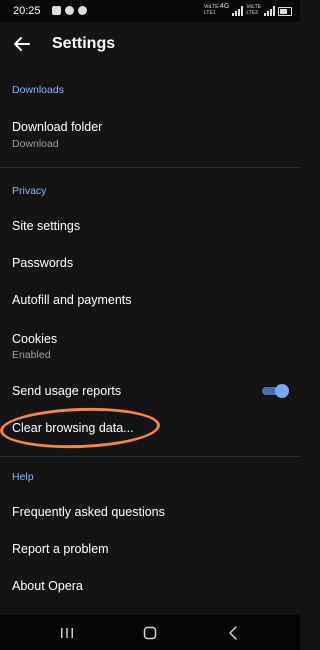 The width and height of the screenshot is (320, 650). I want to click on sim2-signal-icon, so click(269, 11).